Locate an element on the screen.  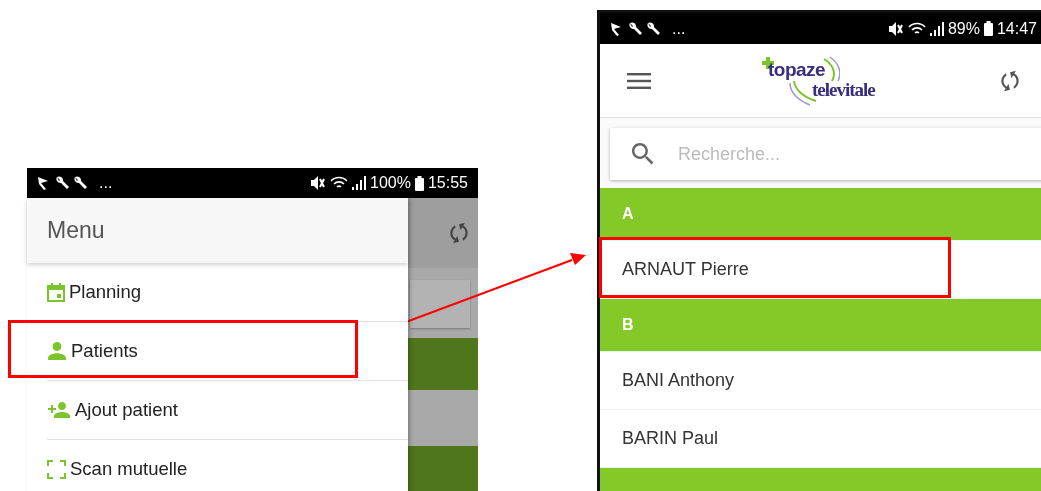
menu-item: Ajout patient is located at coordinates (217, 410).